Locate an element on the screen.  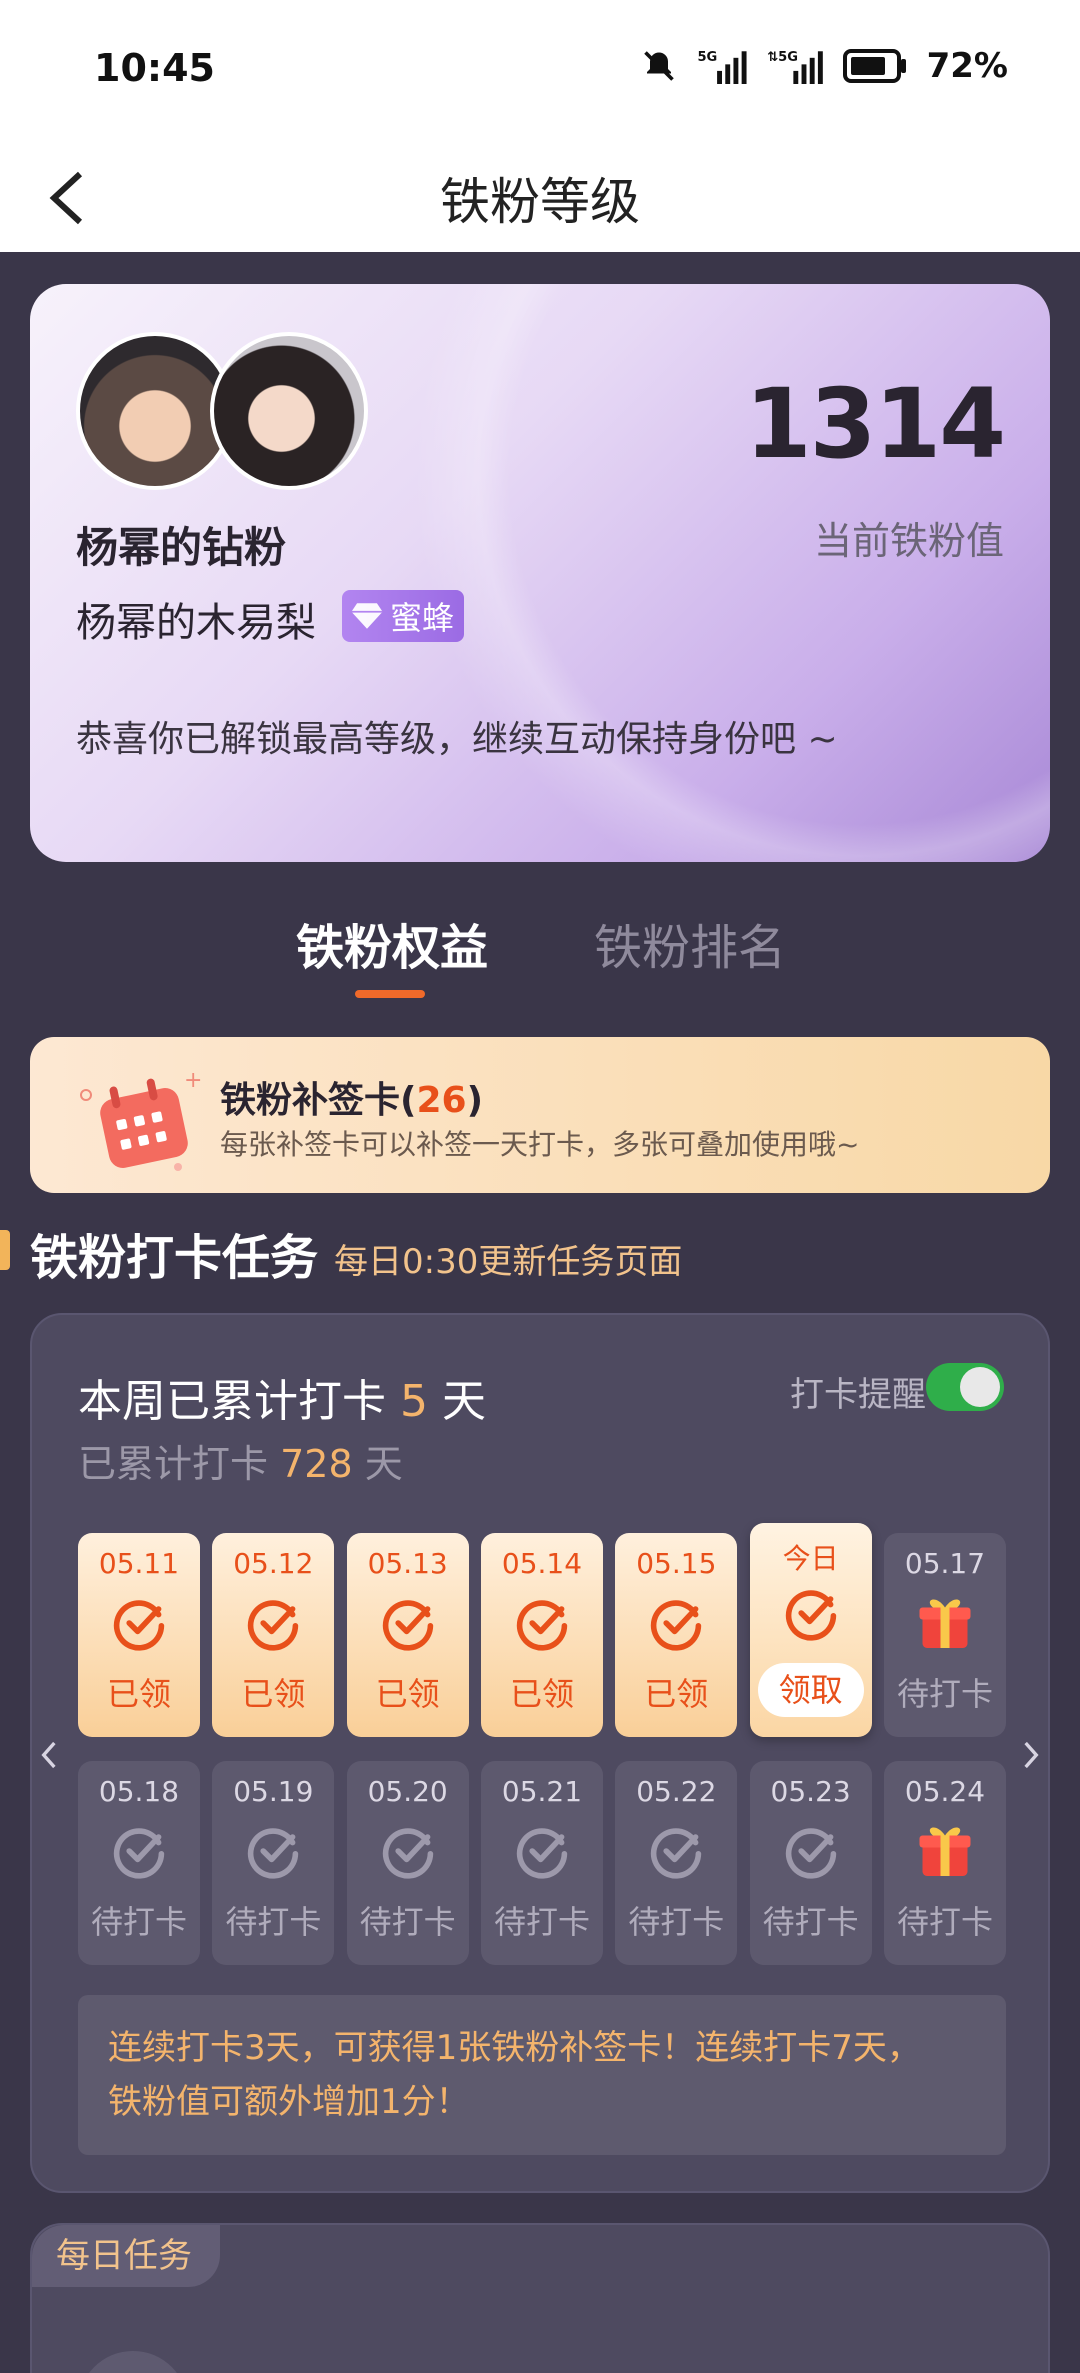
total-checkin-days: 728 is located at coordinates (316, 1464).